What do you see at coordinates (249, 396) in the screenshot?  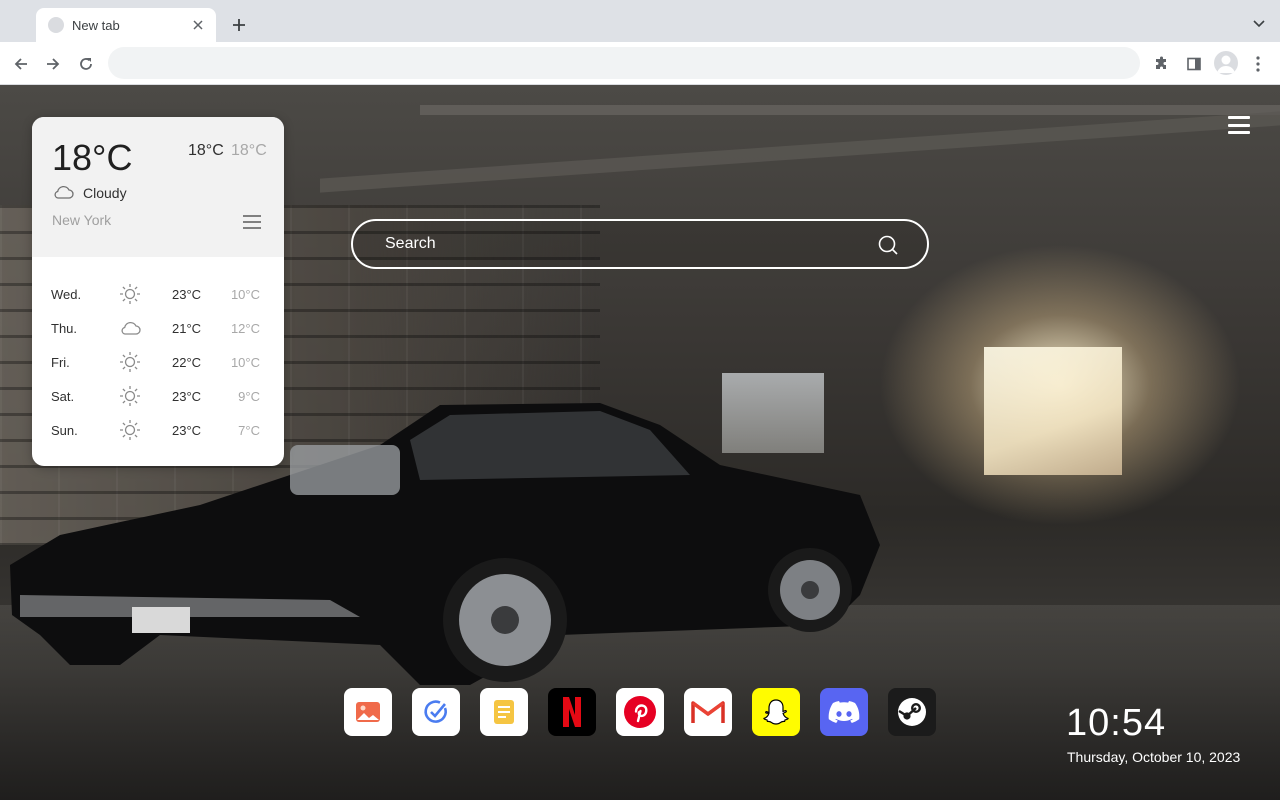 I see `forecast-low: 9°C` at bounding box center [249, 396].